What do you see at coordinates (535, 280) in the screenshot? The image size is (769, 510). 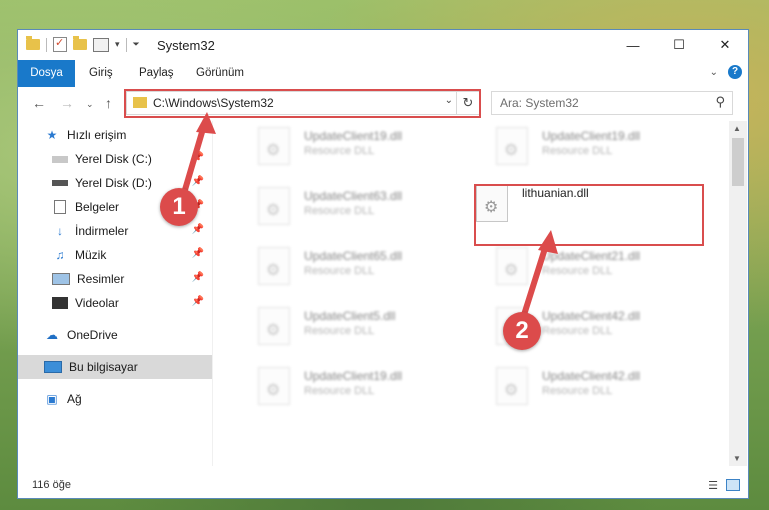 I see `arrow-to-file` at bounding box center [535, 280].